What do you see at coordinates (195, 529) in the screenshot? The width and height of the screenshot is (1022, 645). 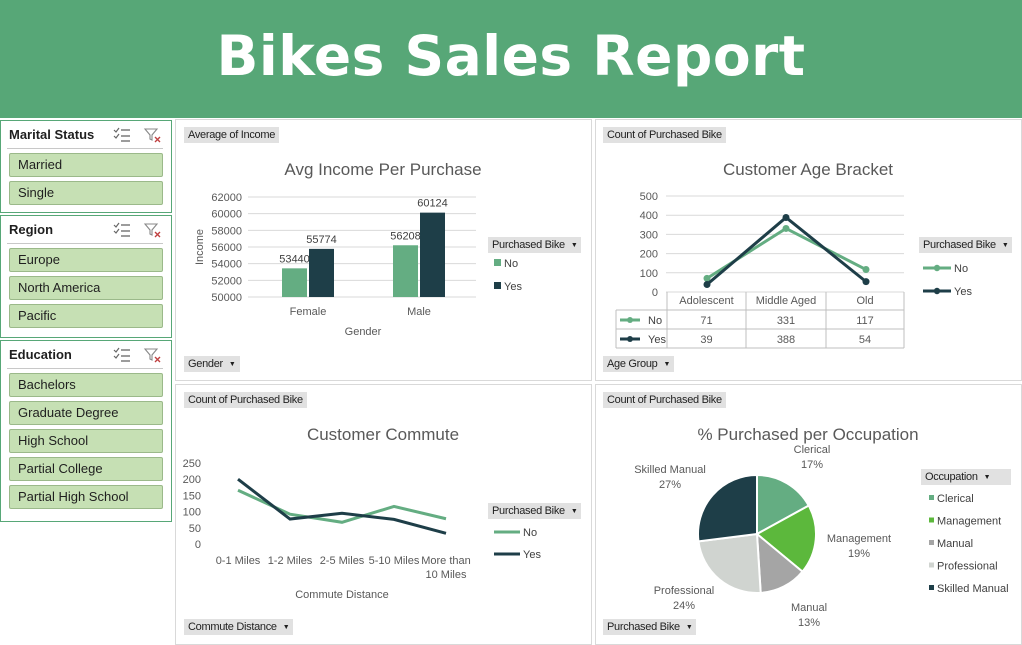 I see `y-tick-label: 50` at bounding box center [195, 529].